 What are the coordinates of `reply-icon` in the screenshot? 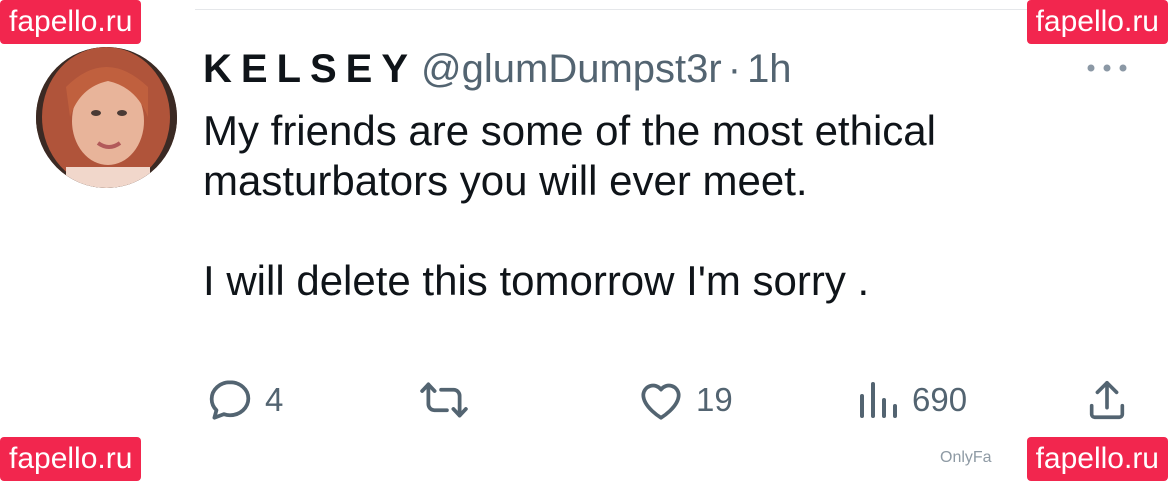 It's located at (230, 400).